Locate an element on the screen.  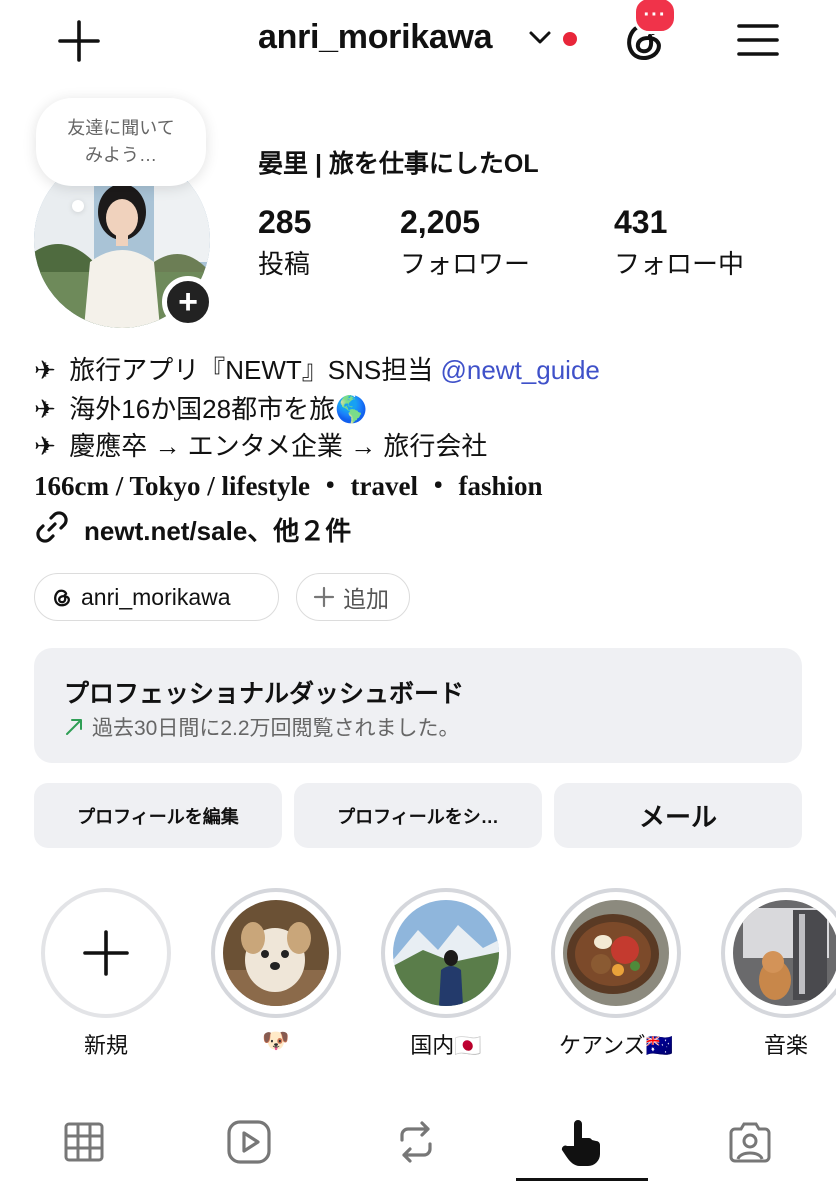
bio-line-2: ✈ 海外16か国28都市を旅🌎 is located at coordinates (200, 407).